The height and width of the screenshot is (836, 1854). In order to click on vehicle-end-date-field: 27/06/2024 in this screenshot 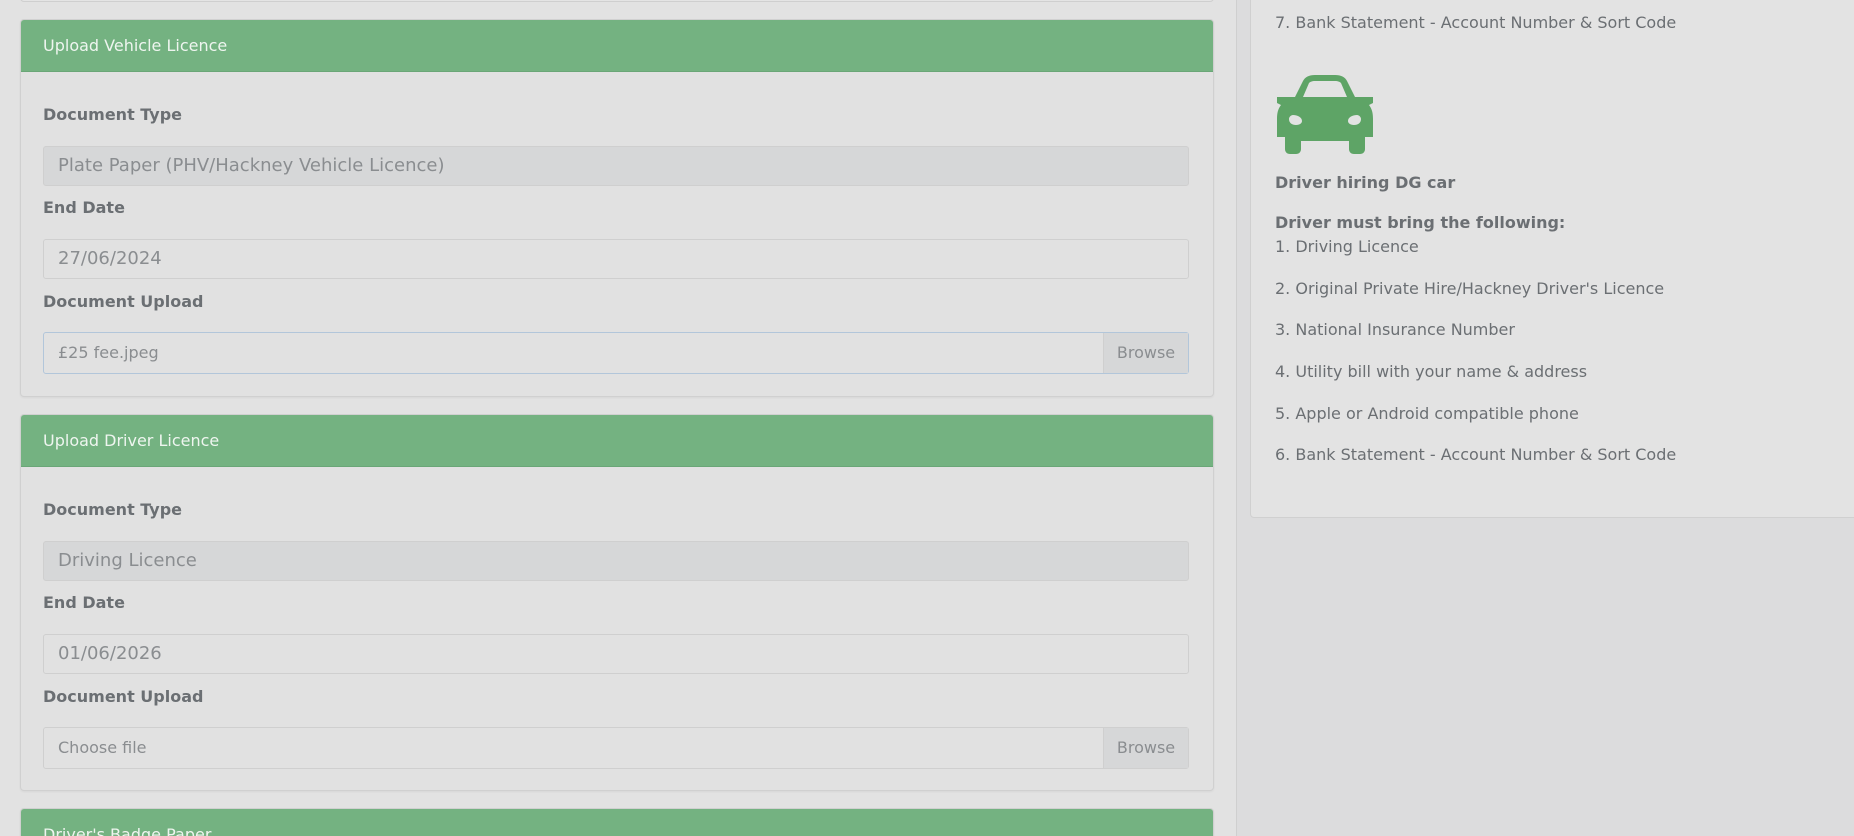, I will do `click(616, 259)`.